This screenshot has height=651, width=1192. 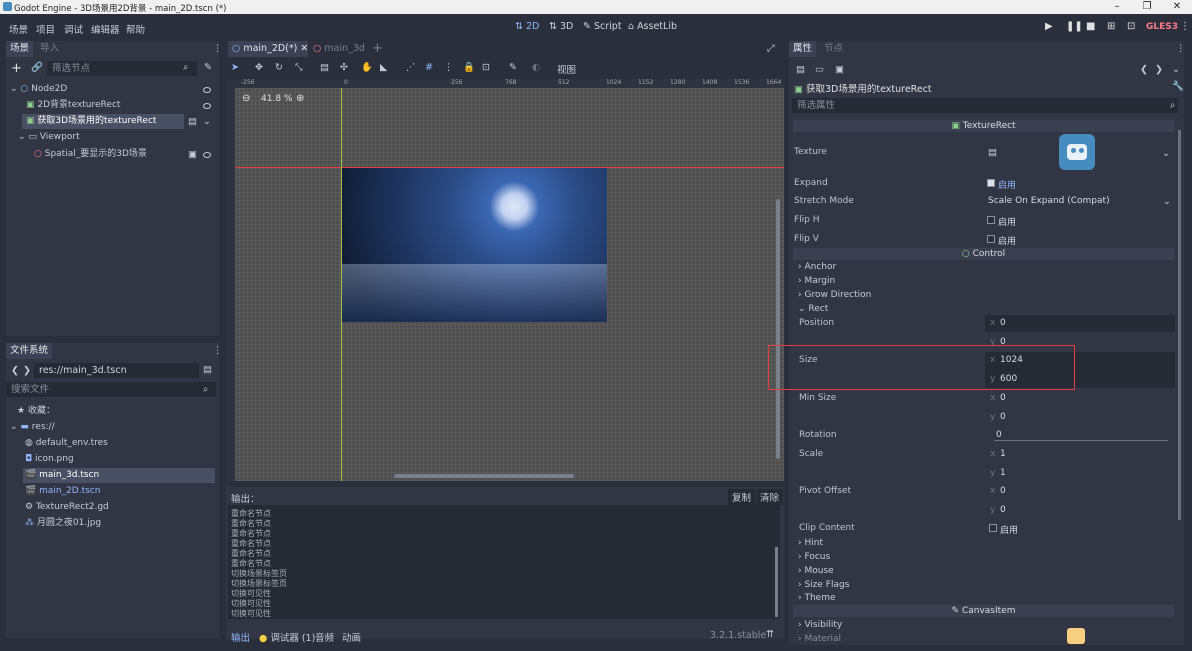 What do you see at coordinates (819, 69) in the screenshot?
I see `open-resource-icon: ▭` at bounding box center [819, 69].